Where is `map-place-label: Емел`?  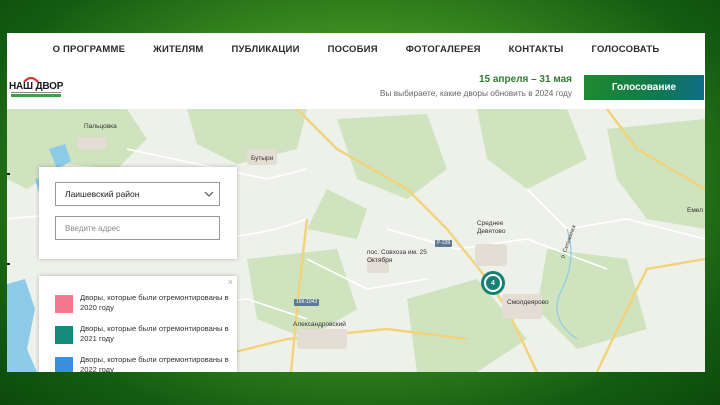
map-place-label: Емел is located at coordinates (695, 210).